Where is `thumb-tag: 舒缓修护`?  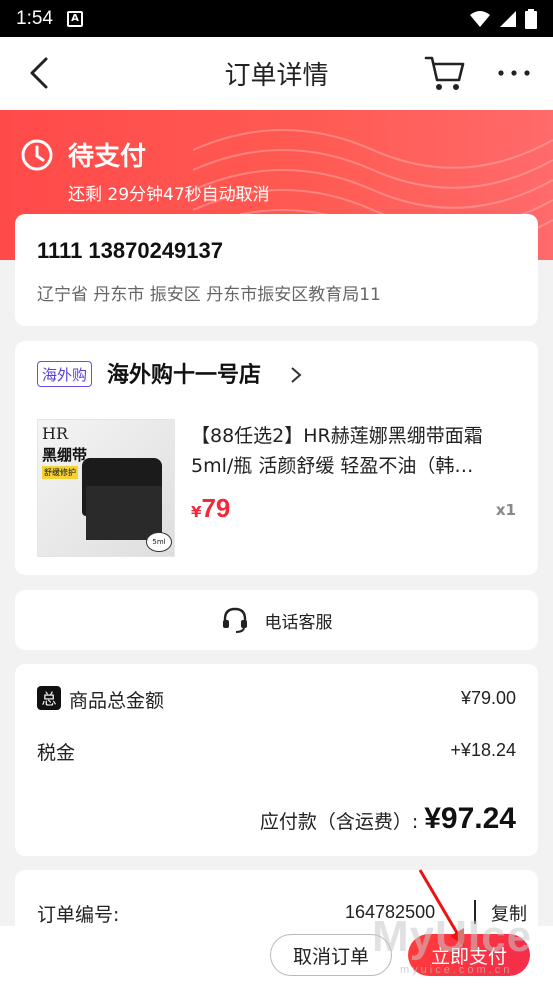 thumb-tag: 舒缓修护 is located at coordinates (60, 472).